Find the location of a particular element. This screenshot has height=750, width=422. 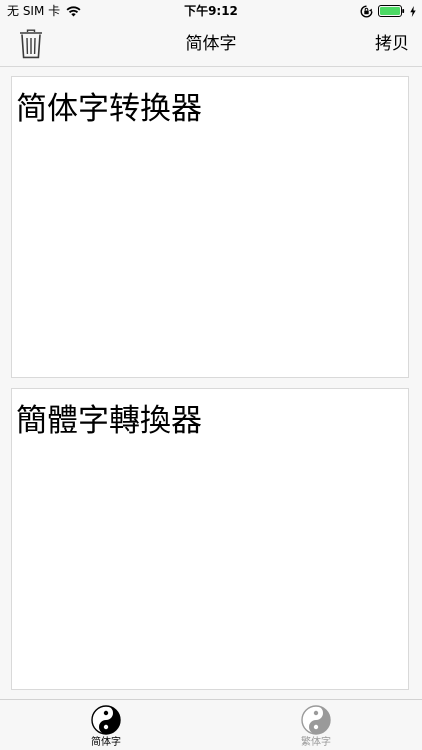

tab-traditional: 繁体字 is located at coordinates (316, 725).